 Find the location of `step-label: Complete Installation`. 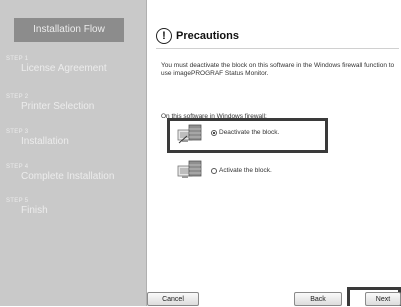

step-label: Complete Installation is located at coordinates (68, 176).